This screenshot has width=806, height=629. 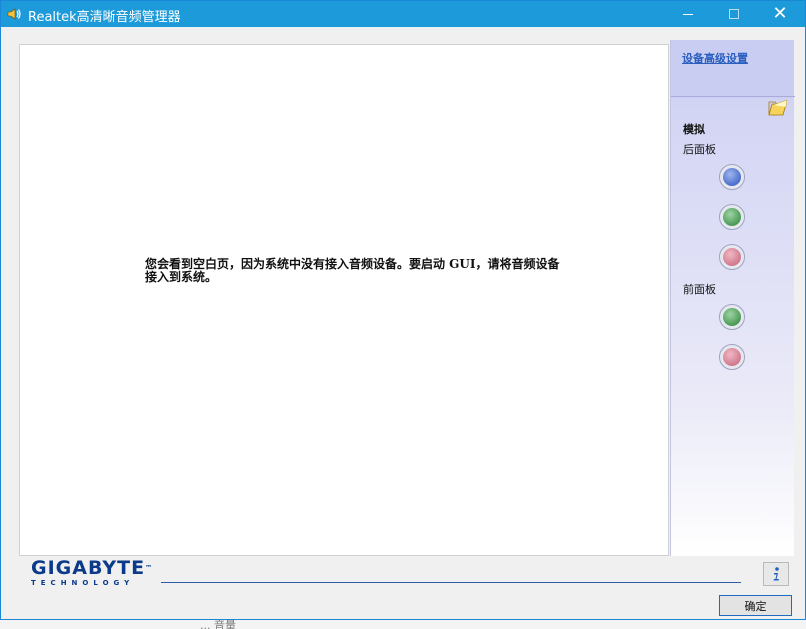 What do you see at coordinates (451, 582) in the screenshot?
I see `footer-divider` at bounding box center [451, 582].